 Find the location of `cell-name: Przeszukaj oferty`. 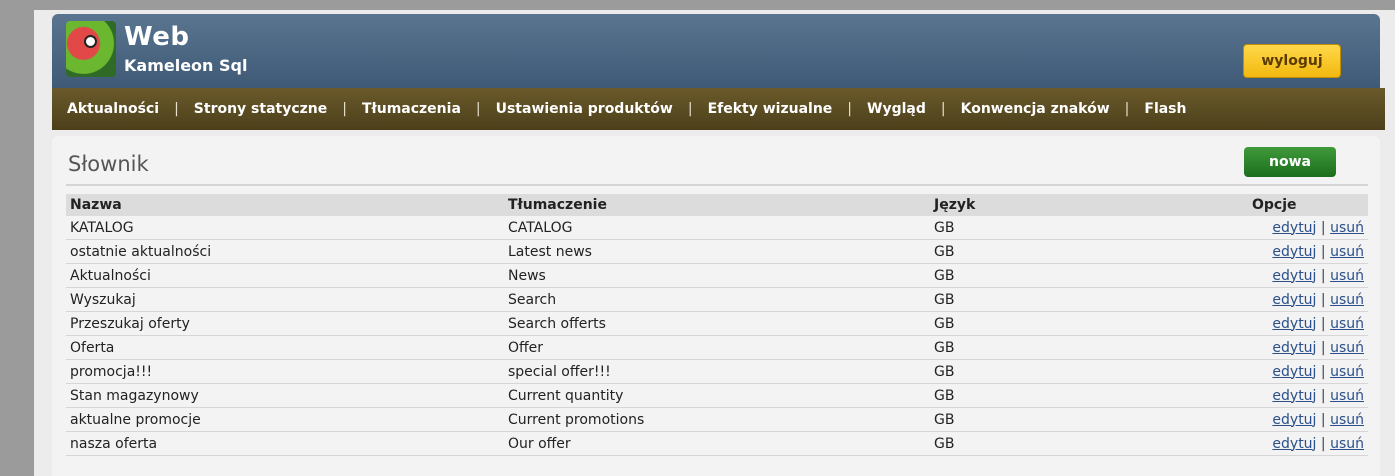

cell-name: Przeszukaj oferty is located at coordinates (285, 323).